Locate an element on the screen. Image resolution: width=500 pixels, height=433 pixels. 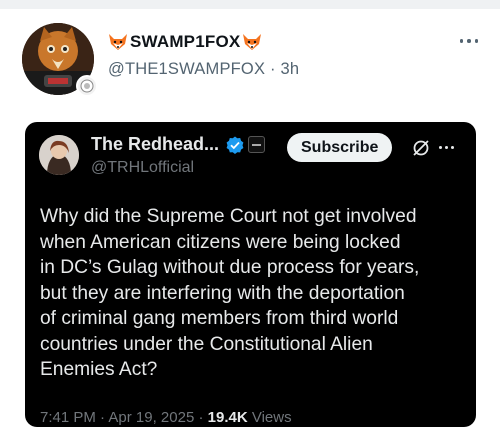
embedded-post-meta: 7:41 PM · Apr 19, 2025 · 19.4K Views is located at coordinates (166, 417).